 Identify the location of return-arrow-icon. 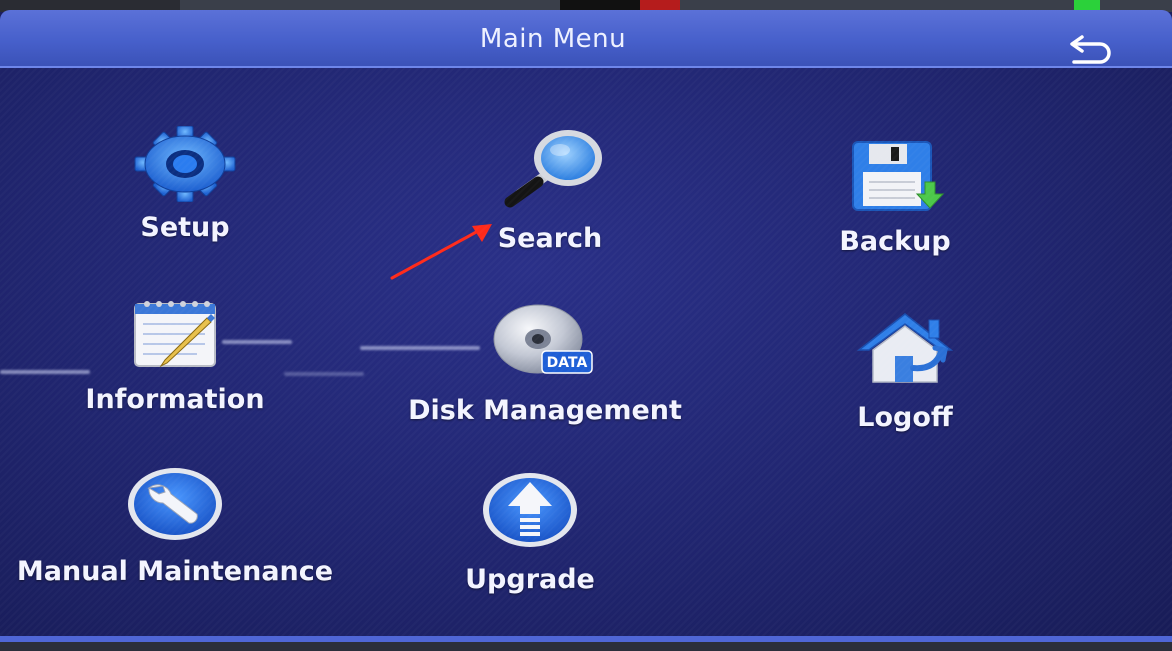
(1090, 49).